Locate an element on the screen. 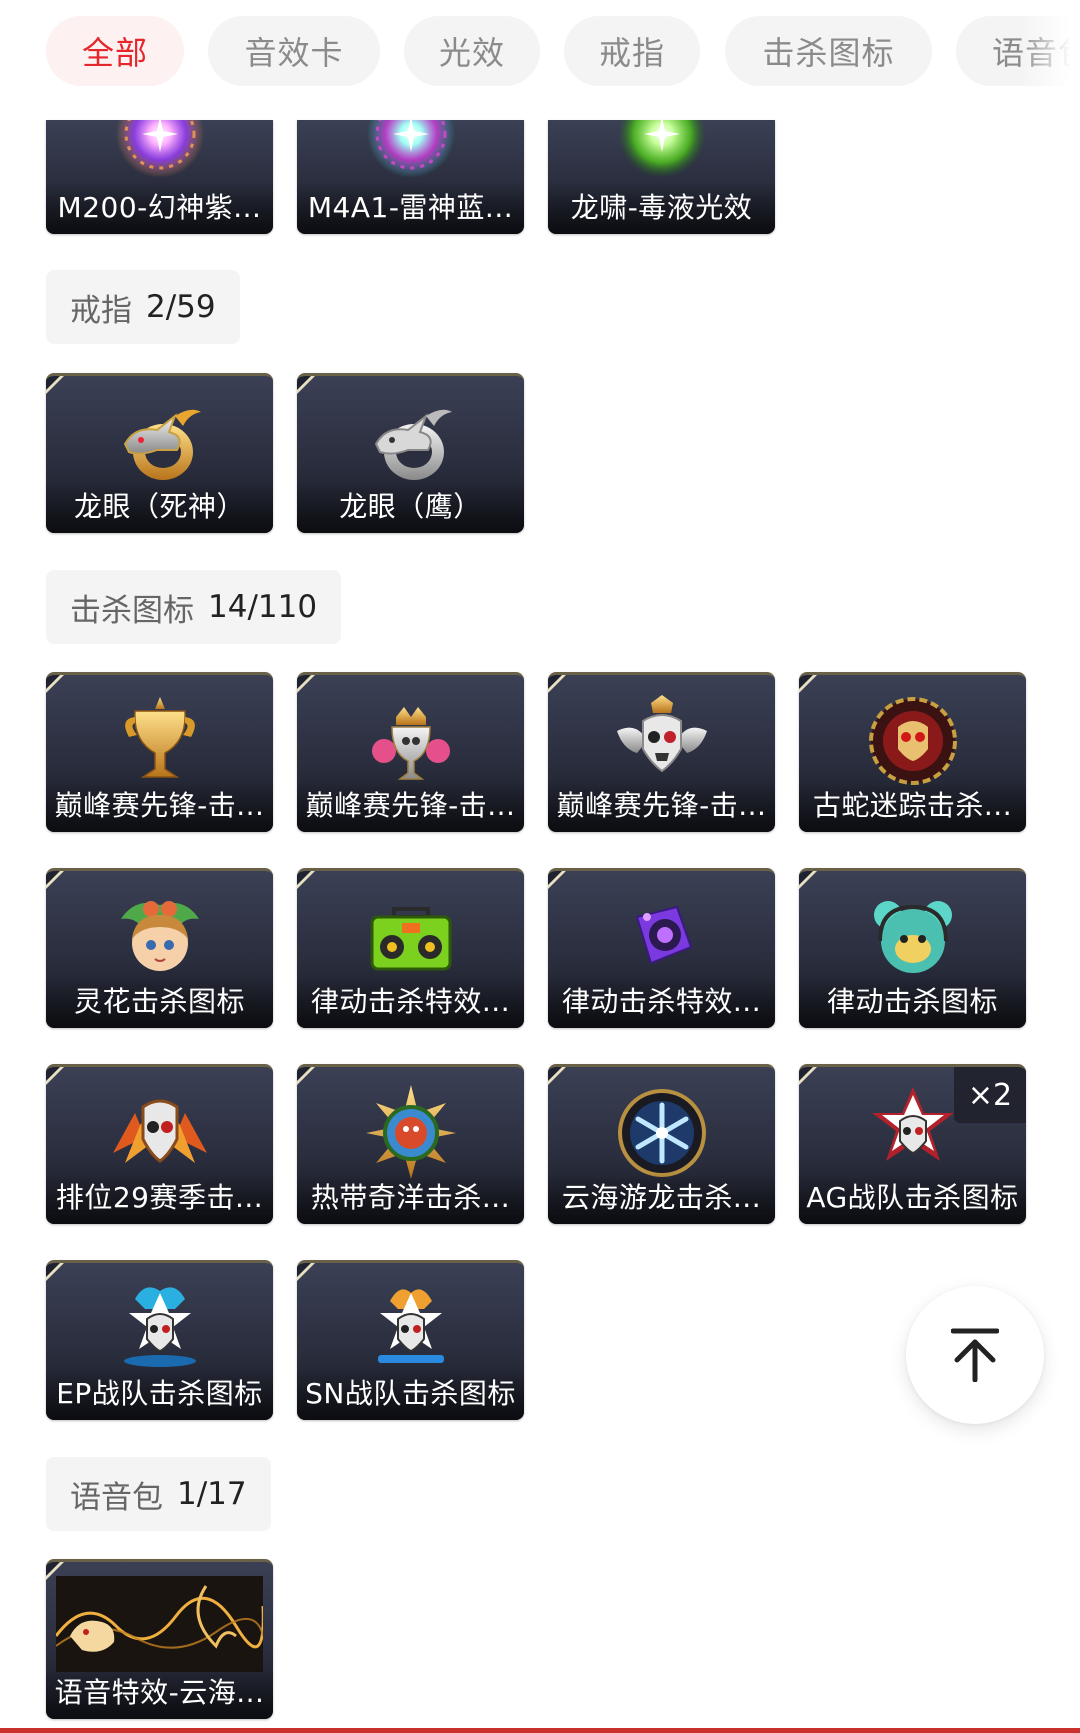  purple-speaker-icon is located at coordinates (663, 935).